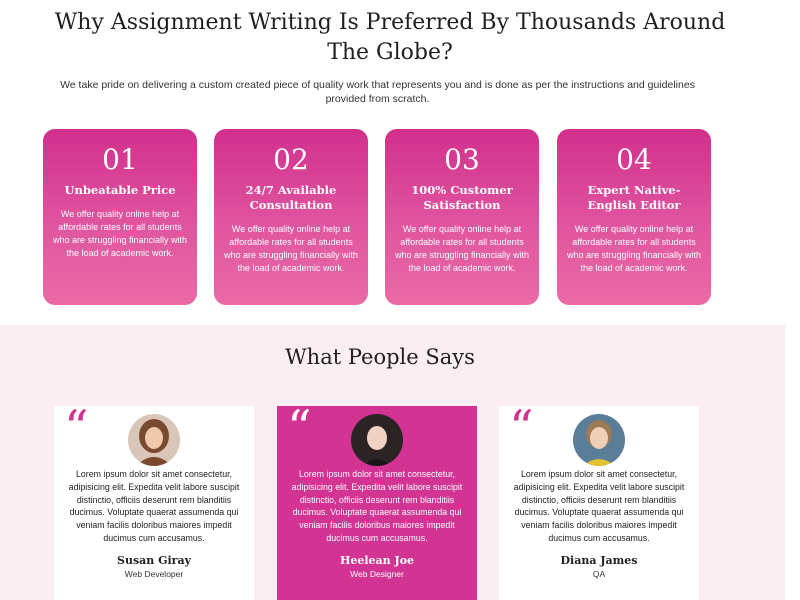  What do you see at coordinates (599, 574) in the screenshot?
I see `testimonial-role: QA` at bounding box center [599, 574].